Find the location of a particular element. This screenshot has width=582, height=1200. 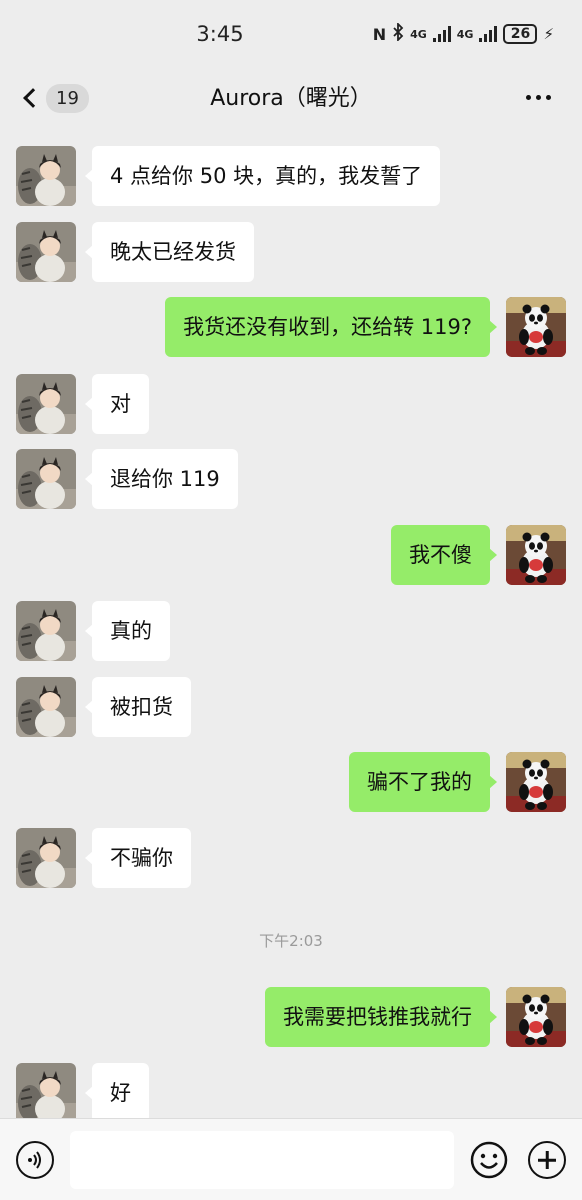

received-message-bubble: 真的 is located at coordinates (127, 631).